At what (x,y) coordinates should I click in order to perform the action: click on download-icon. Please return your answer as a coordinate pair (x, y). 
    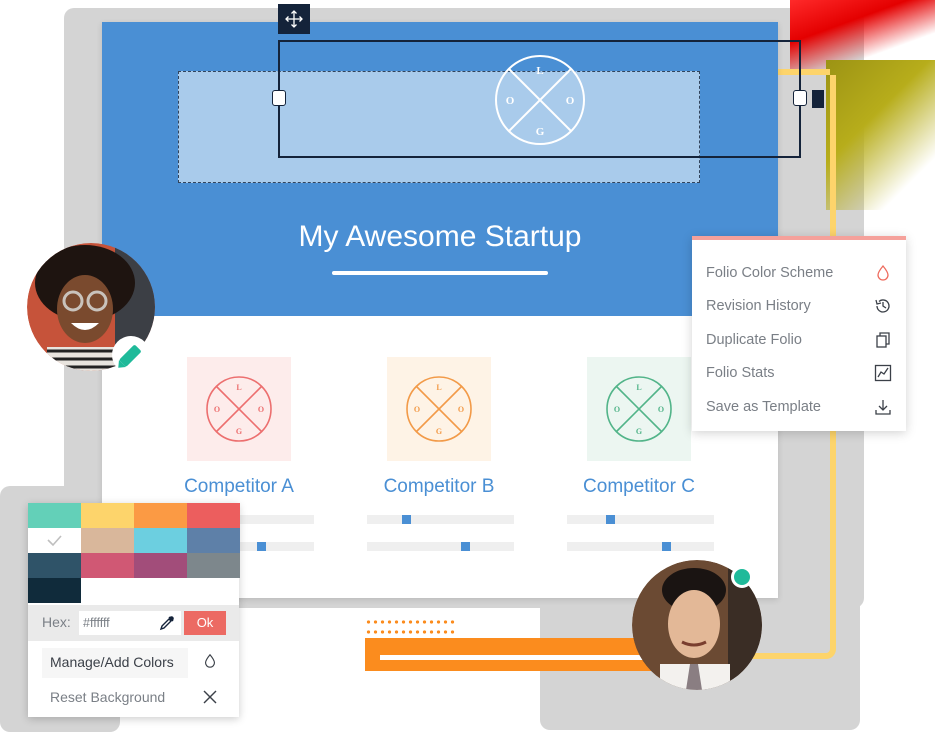
    Looking at the image, I should click on (883, 407).